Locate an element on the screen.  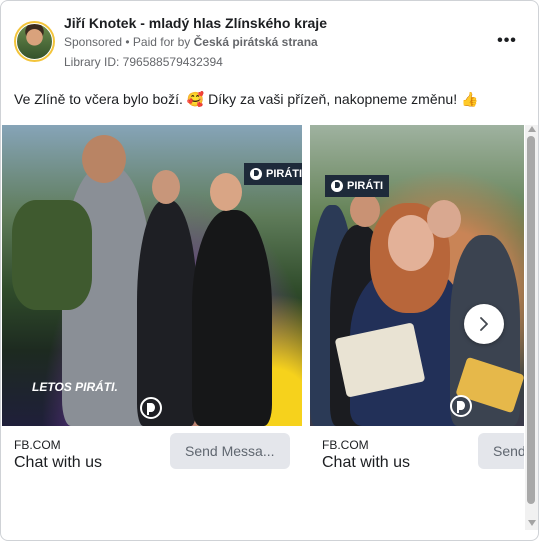
page-avatar is located at coordinates (34, 41).